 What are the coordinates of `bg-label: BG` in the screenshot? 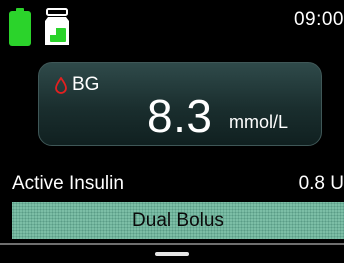 It's located at (86, 84).